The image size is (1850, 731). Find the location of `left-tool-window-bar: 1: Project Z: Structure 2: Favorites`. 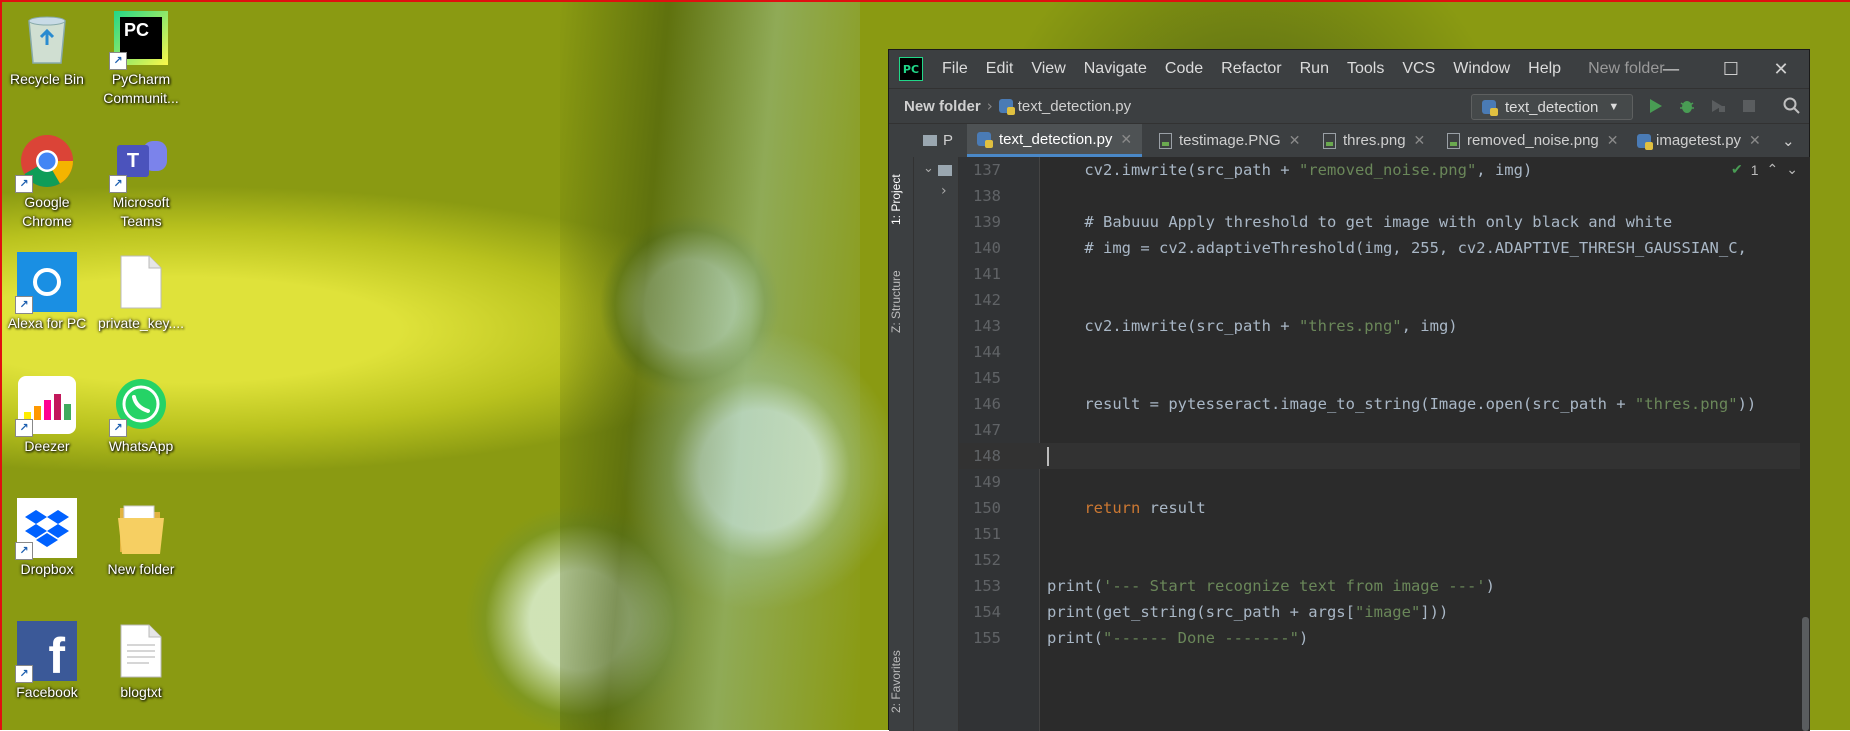

left-tool-window-bar: 1: Project Z: Structure 2: Favorites is located at coordinates (901, 444).